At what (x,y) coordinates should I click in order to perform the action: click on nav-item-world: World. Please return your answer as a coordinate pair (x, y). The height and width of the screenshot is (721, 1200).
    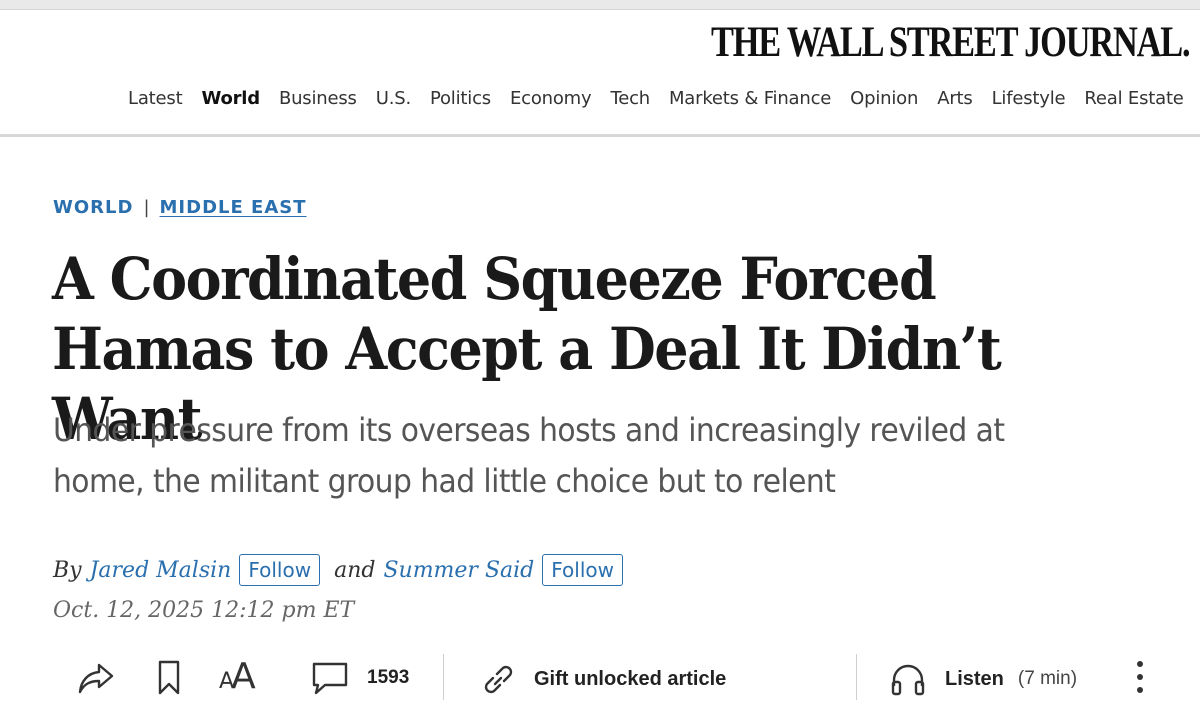
    Looking at the image, I should click on (230, 102).